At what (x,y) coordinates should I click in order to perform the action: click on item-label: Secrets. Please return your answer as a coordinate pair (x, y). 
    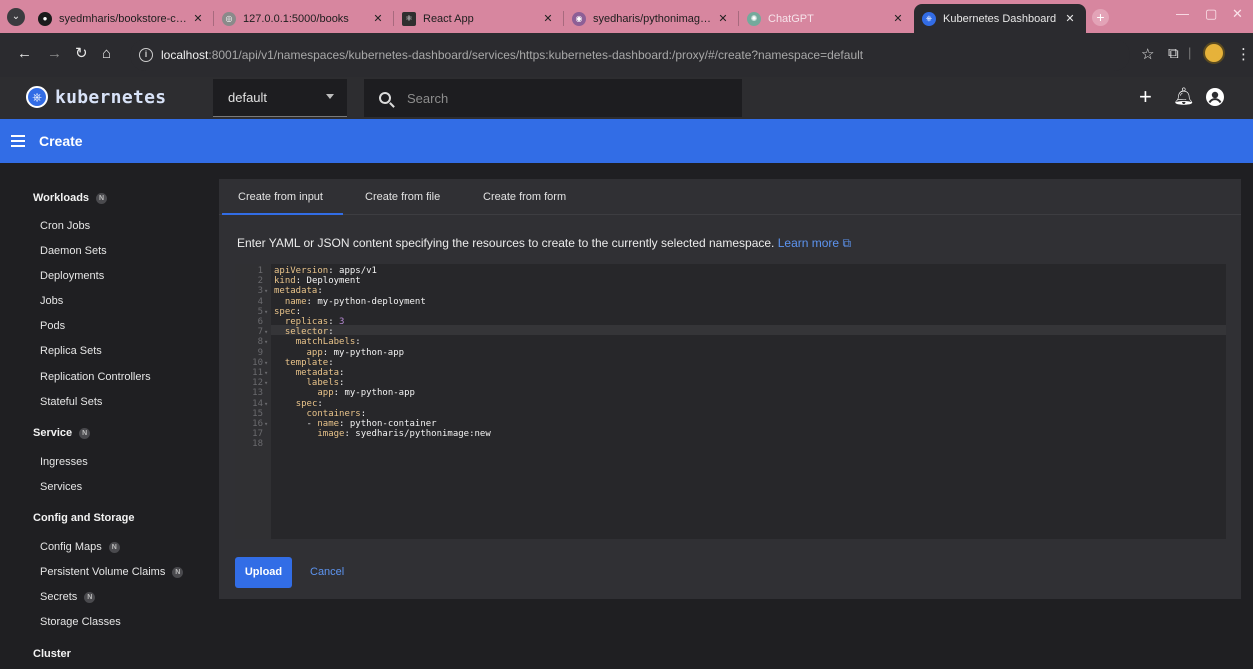
    Looking at the image, I should click on (59, 597).